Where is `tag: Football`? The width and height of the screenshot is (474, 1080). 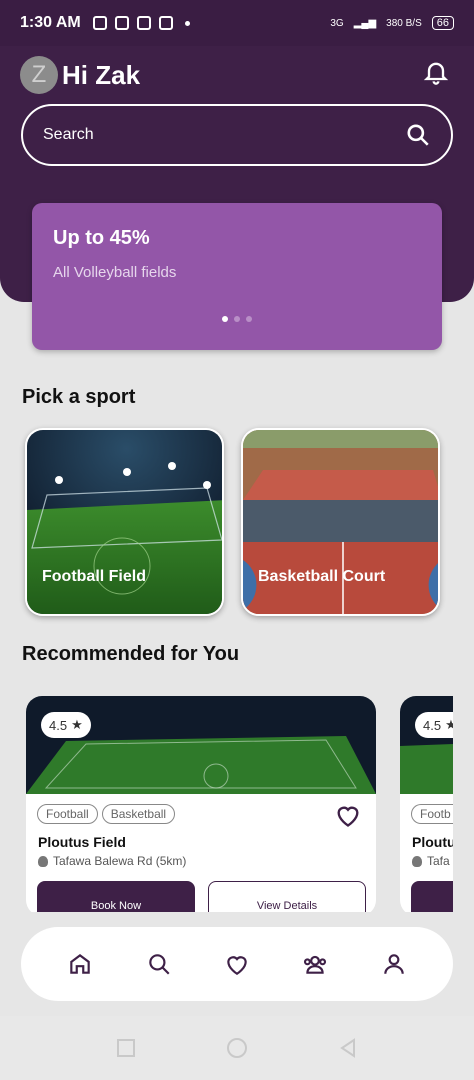 tag: Football is located at coordinates (67, 814).